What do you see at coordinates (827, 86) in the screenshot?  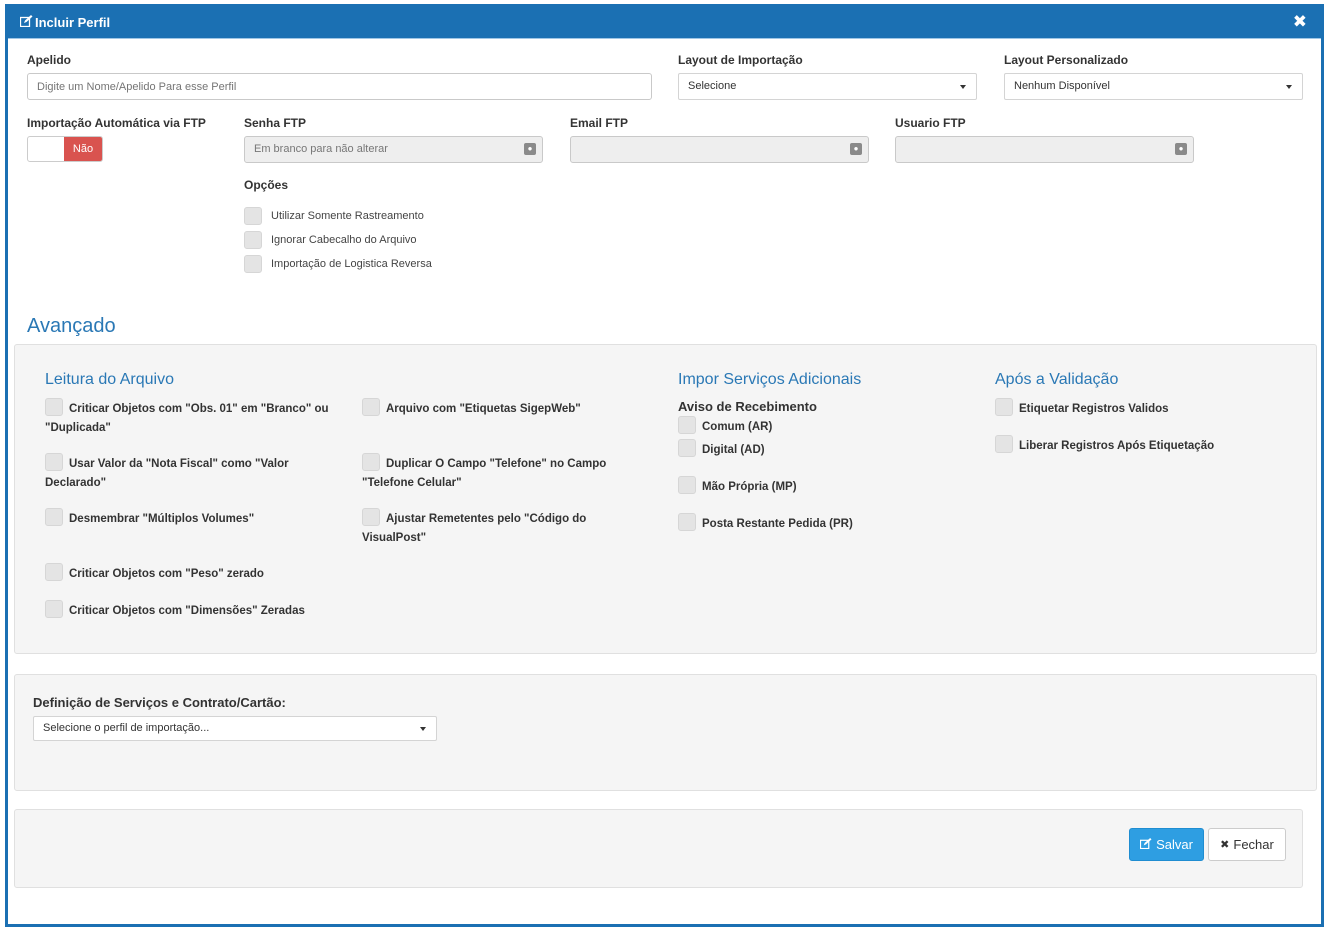 I see `layout-importacao-select: Selecione` at bounding box center [827, 86].